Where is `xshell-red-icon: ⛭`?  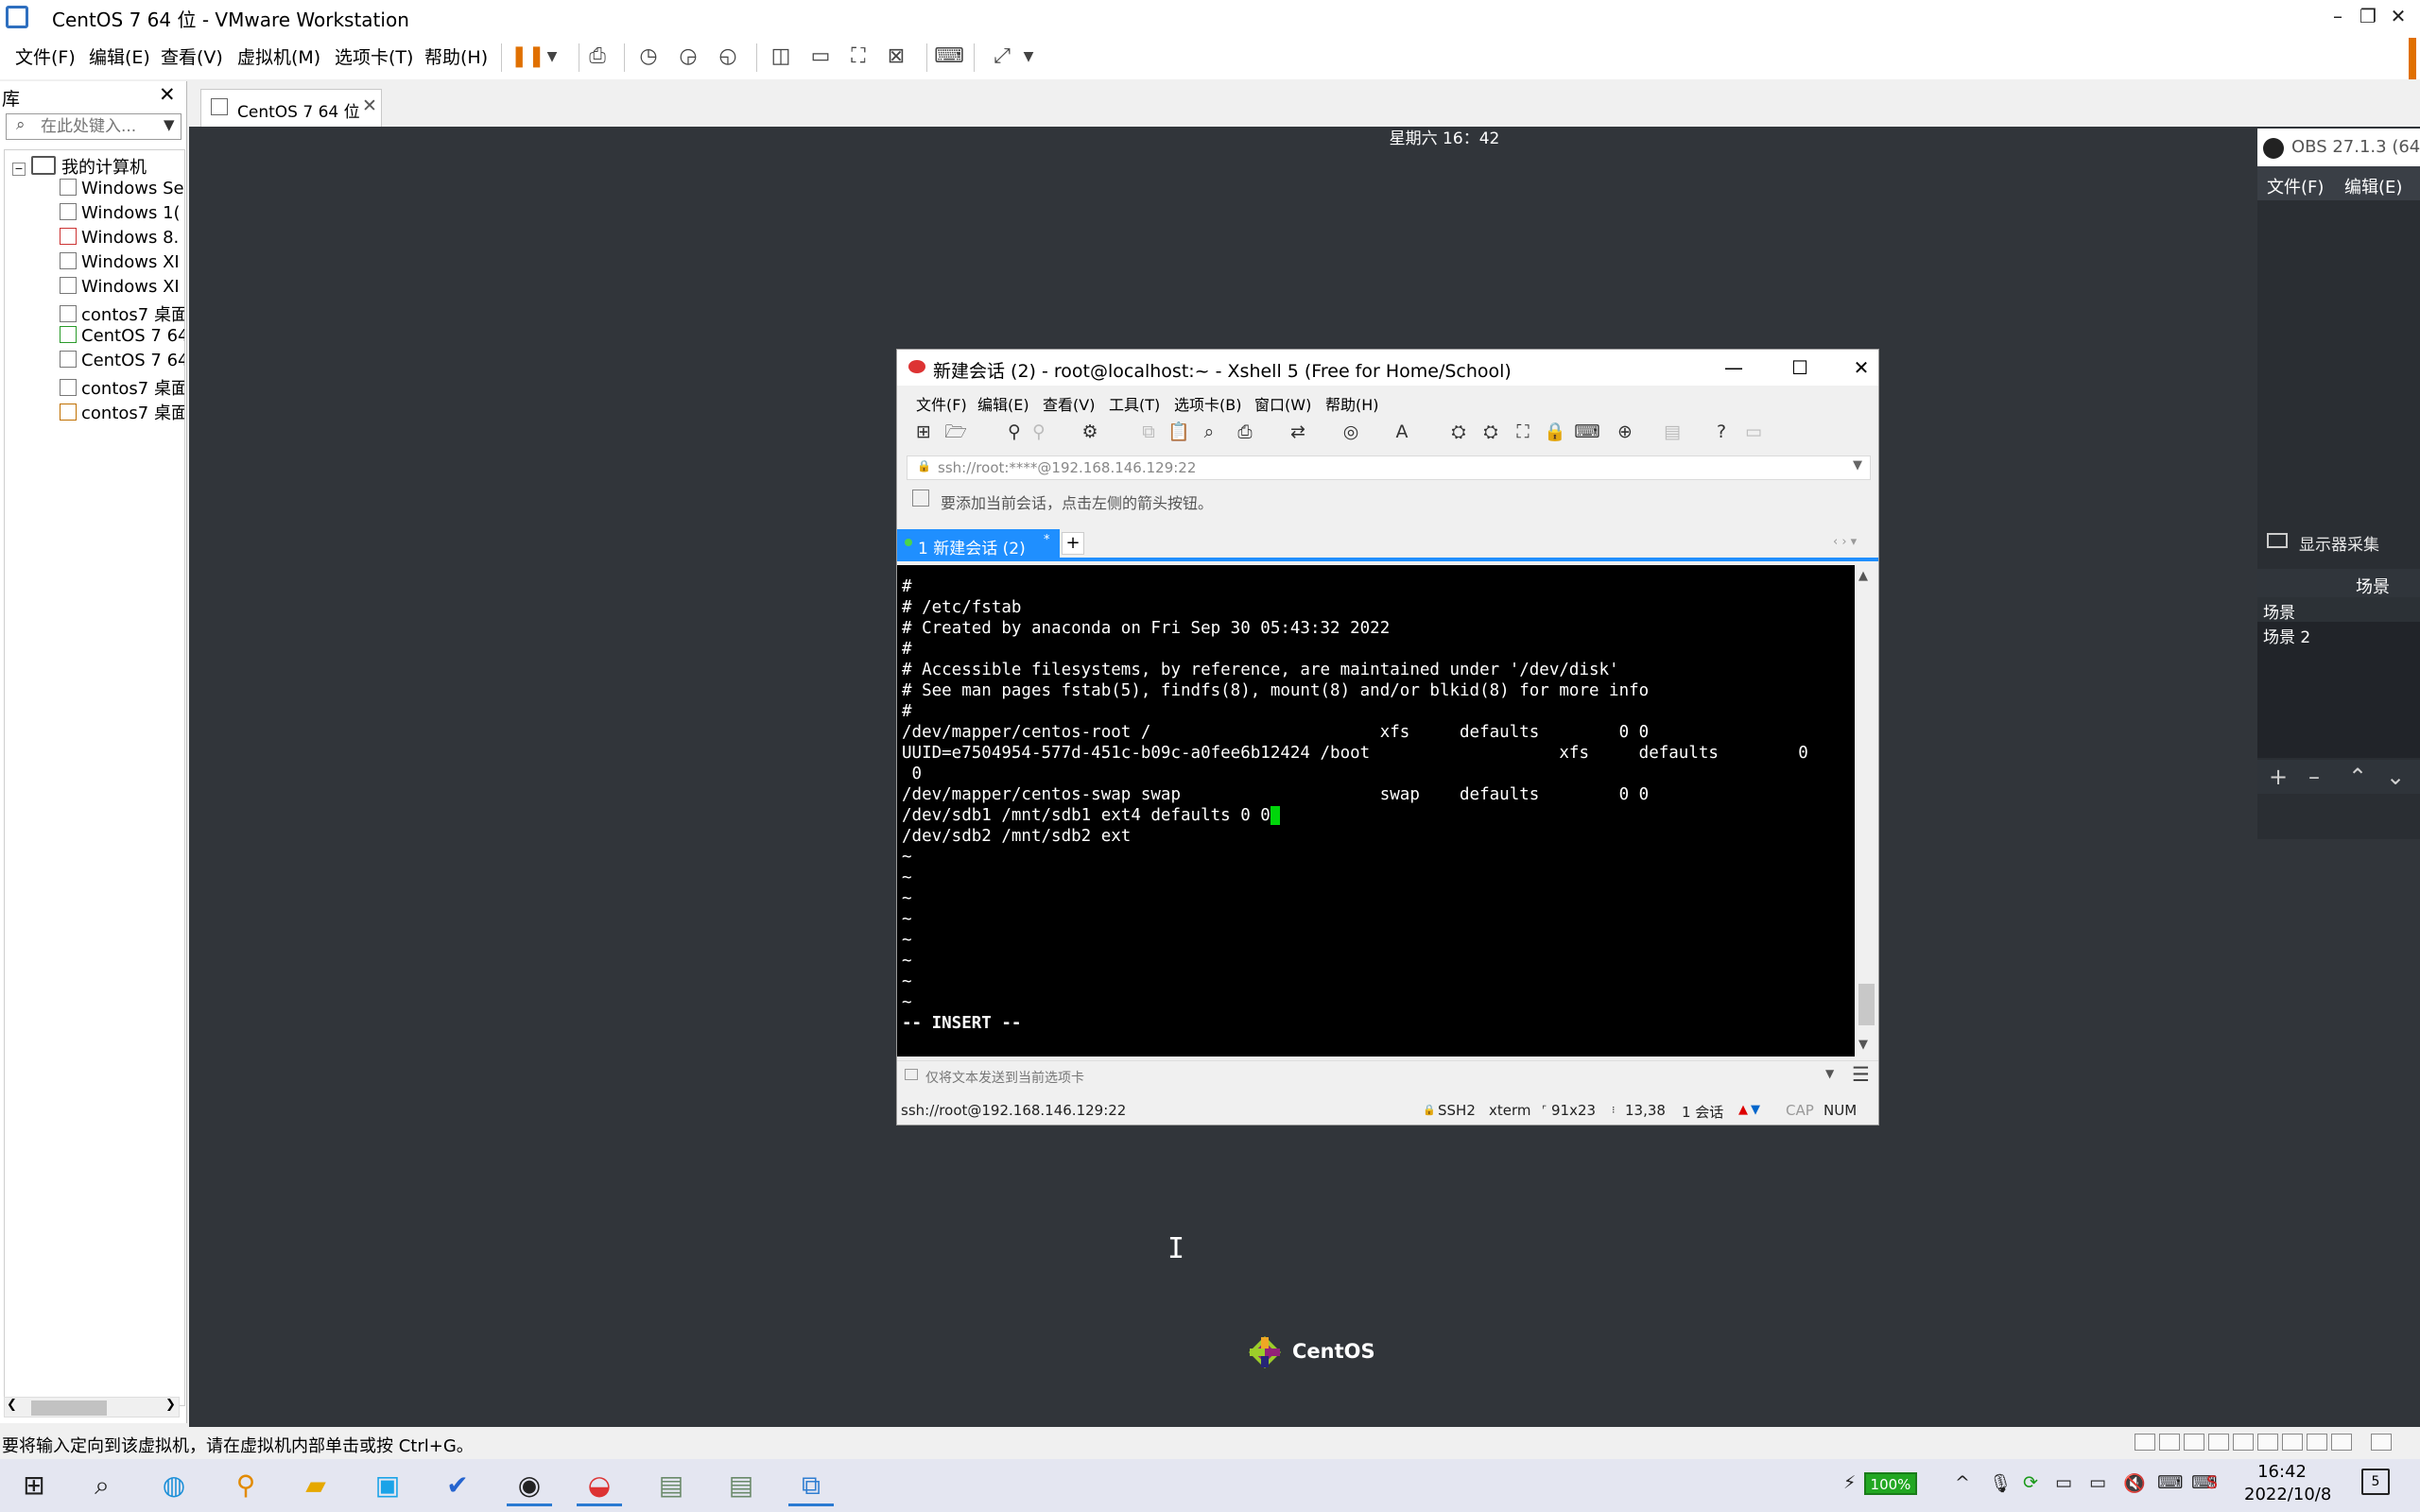
xshell-red-icon: ⛭ is located at coordinates (1491, 432).